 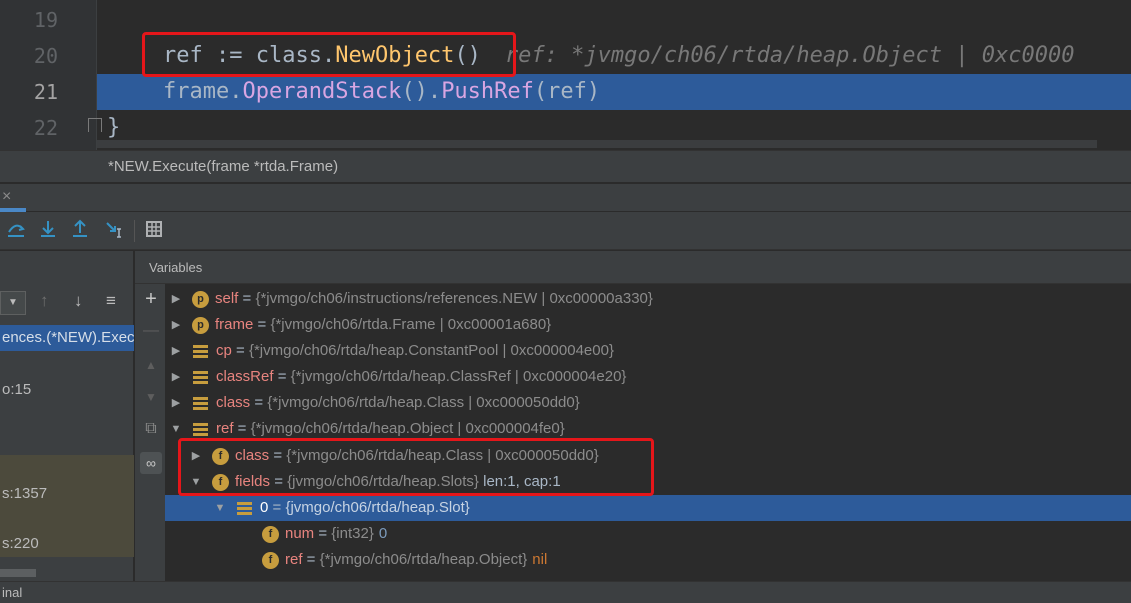 What do you see at coordinates (245, 376) in the screenshot?
I see `variable-name: classRef` at bounding box center [245, 376].